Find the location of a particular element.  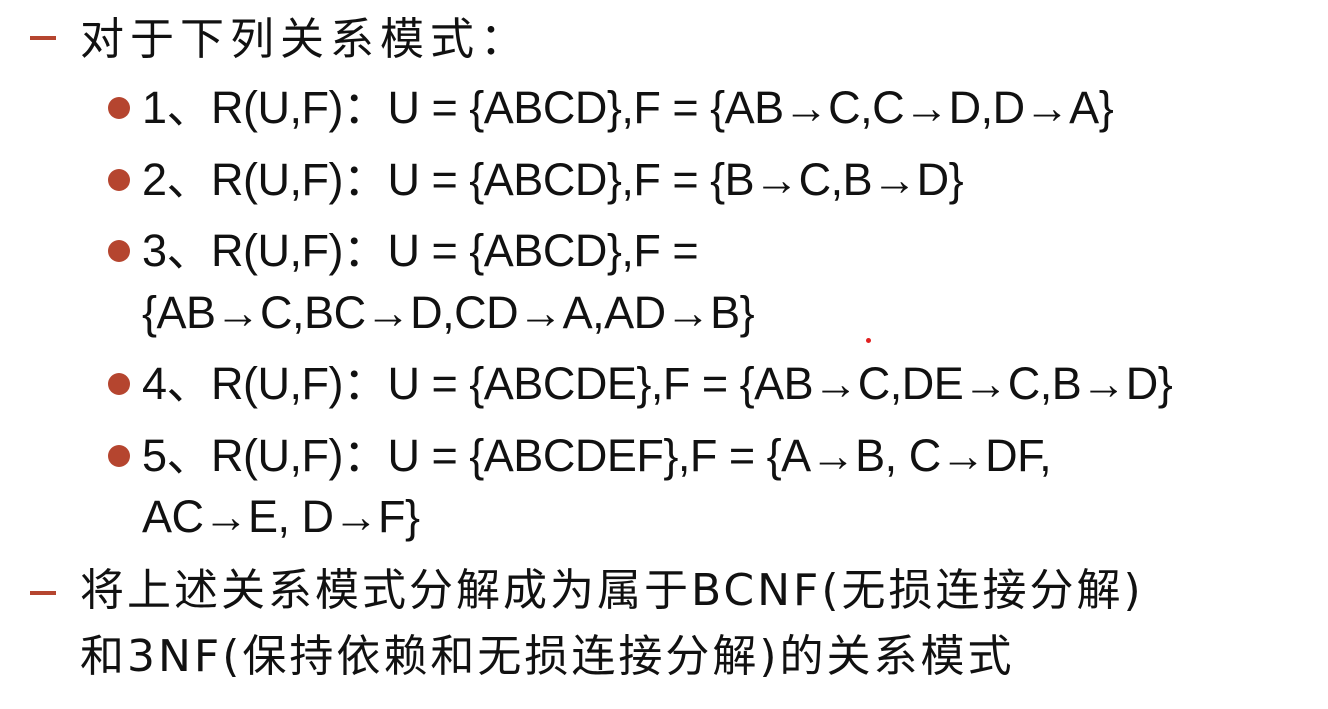

item-3-continued: {AB→C,BC→D,CD→A,AD→B} is located at coordinates (448, 312).